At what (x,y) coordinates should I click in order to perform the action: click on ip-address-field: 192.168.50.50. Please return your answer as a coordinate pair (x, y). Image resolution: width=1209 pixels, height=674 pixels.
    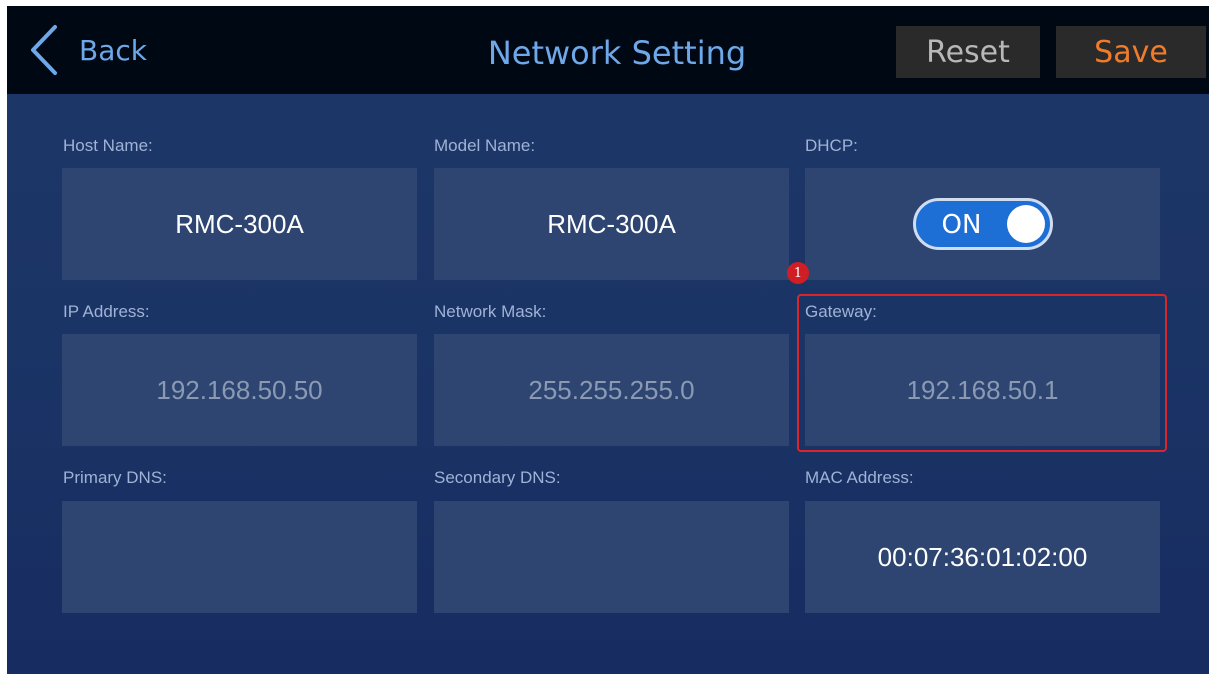
    Looking at the image, I should click on (239, 390).